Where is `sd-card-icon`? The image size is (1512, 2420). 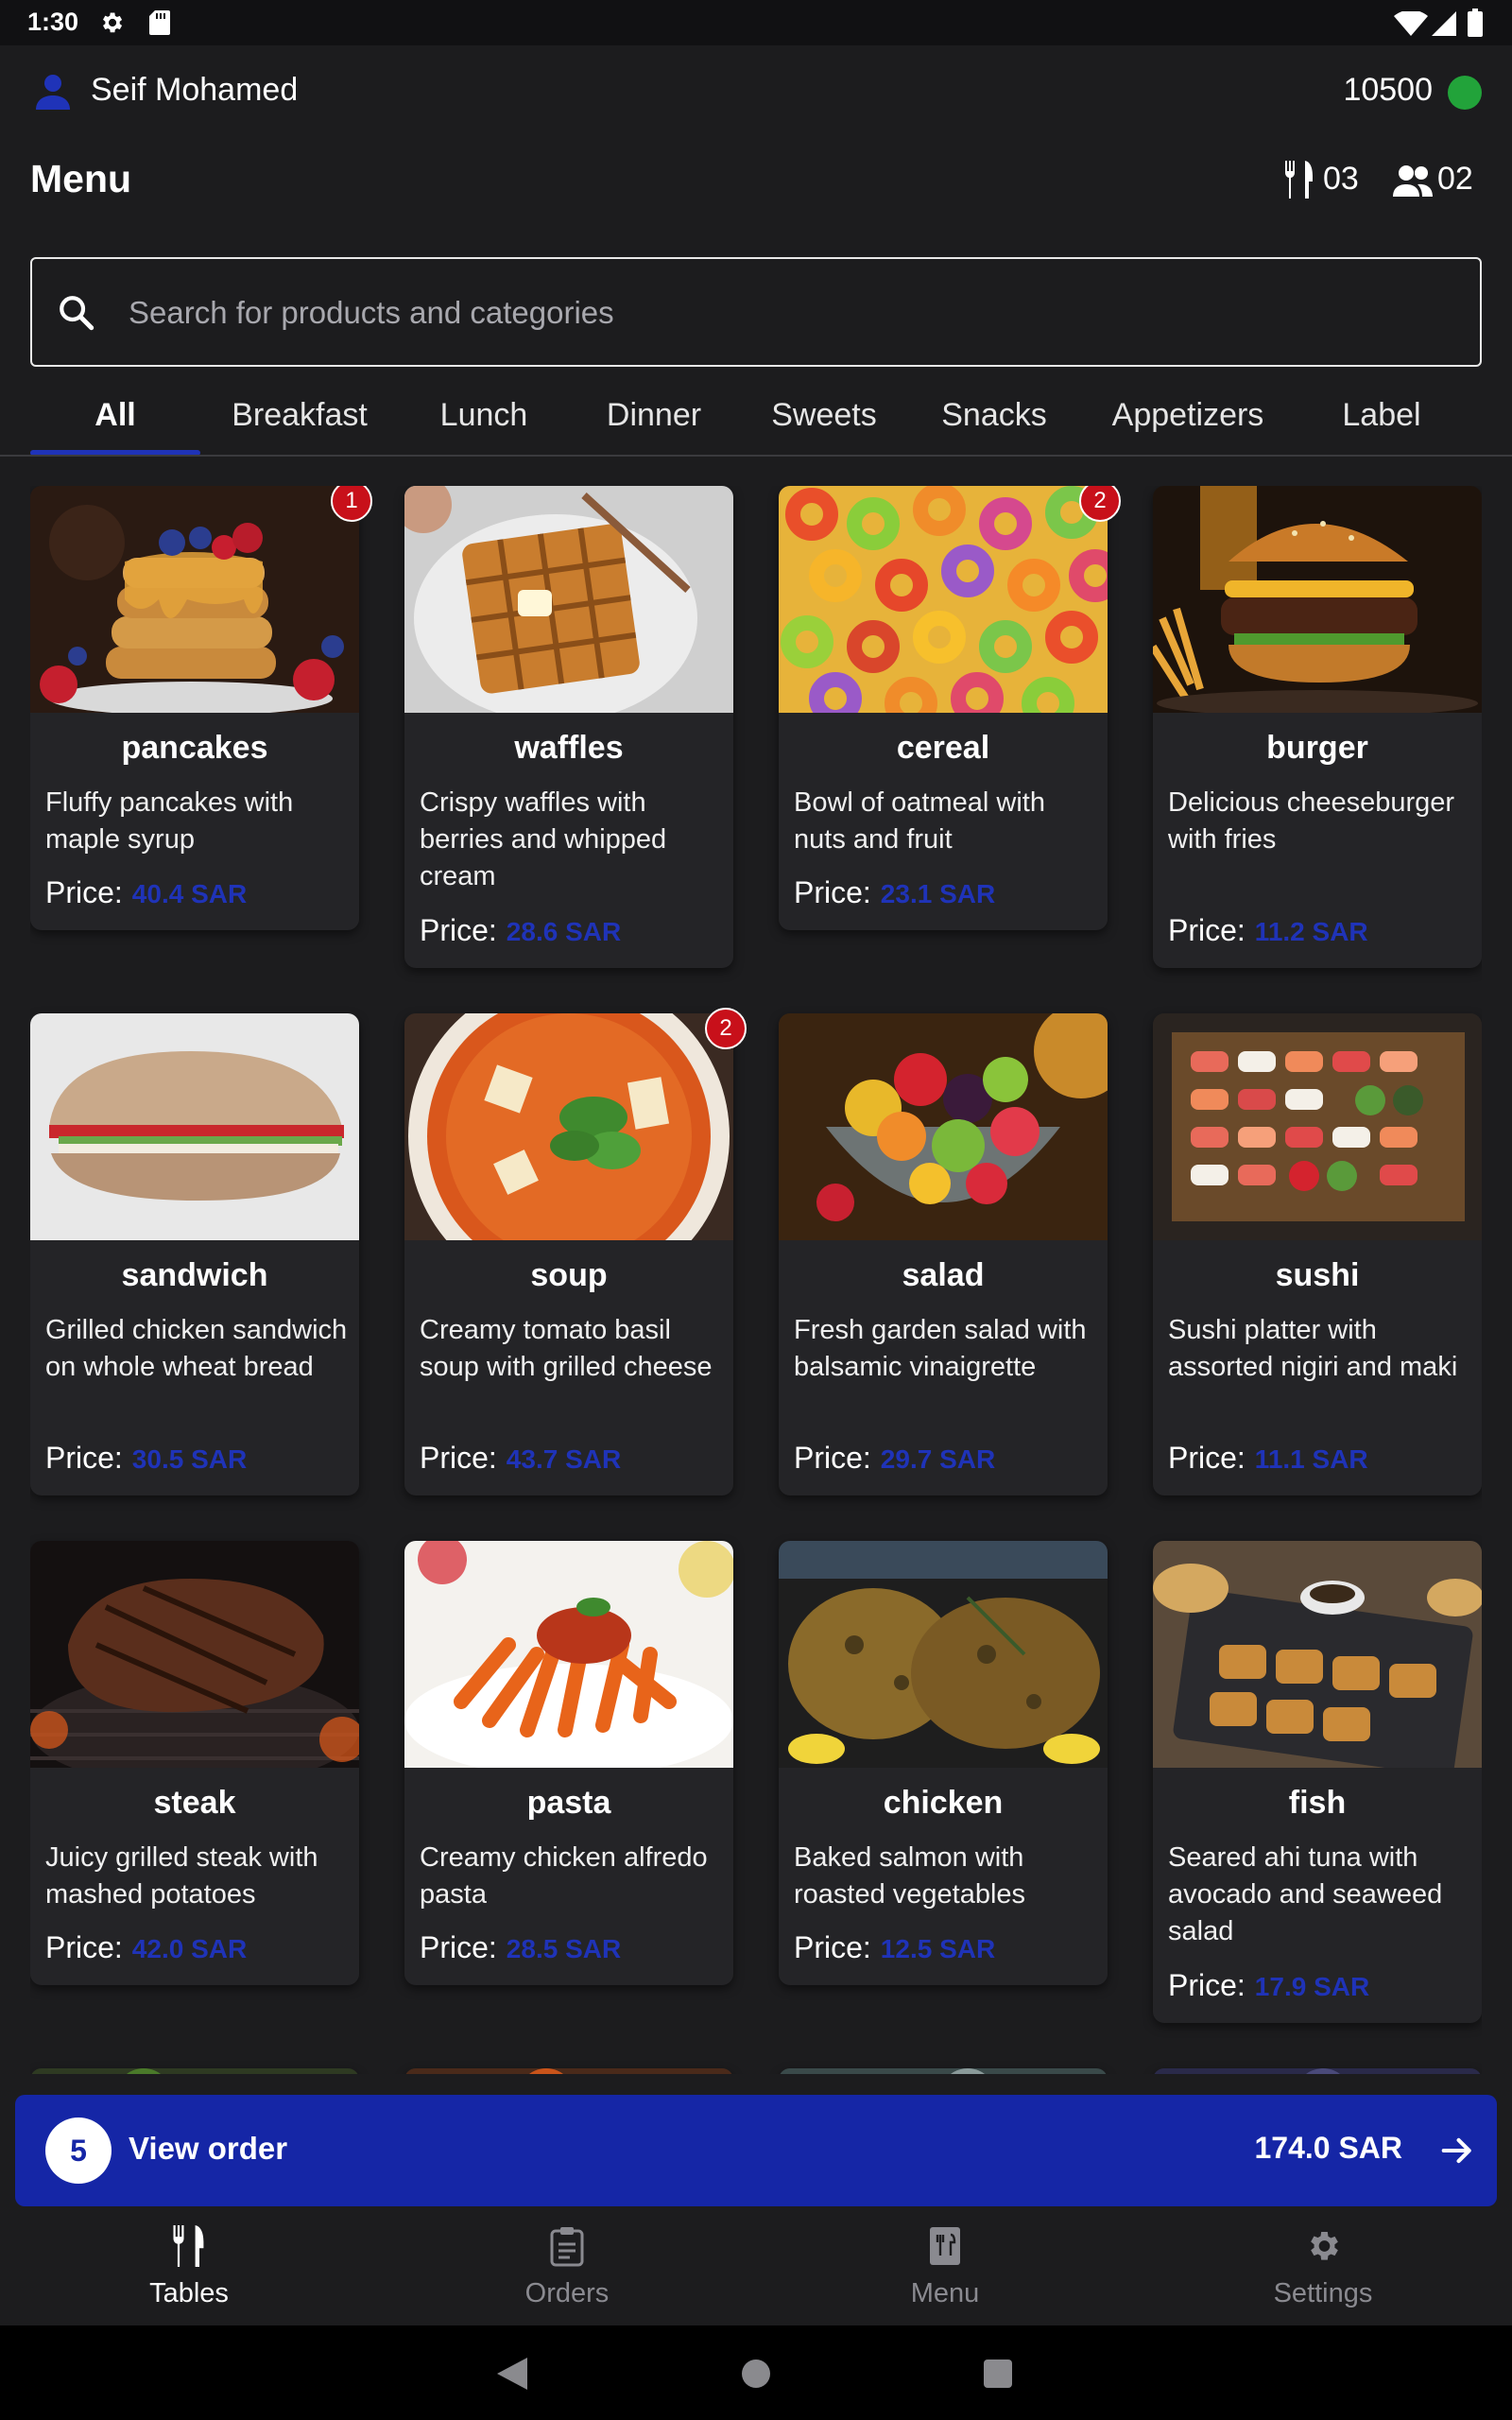 sd-card-icon is located at coordinates (159, 22).